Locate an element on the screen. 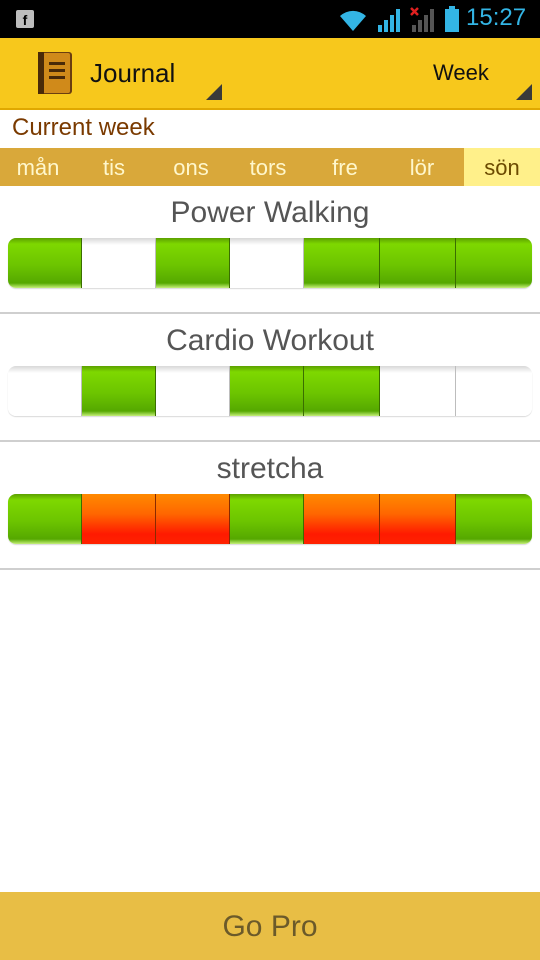 This screenshot has width=540, height=960. activity-name: Cardio Workout is located at coordinates (270, 340).